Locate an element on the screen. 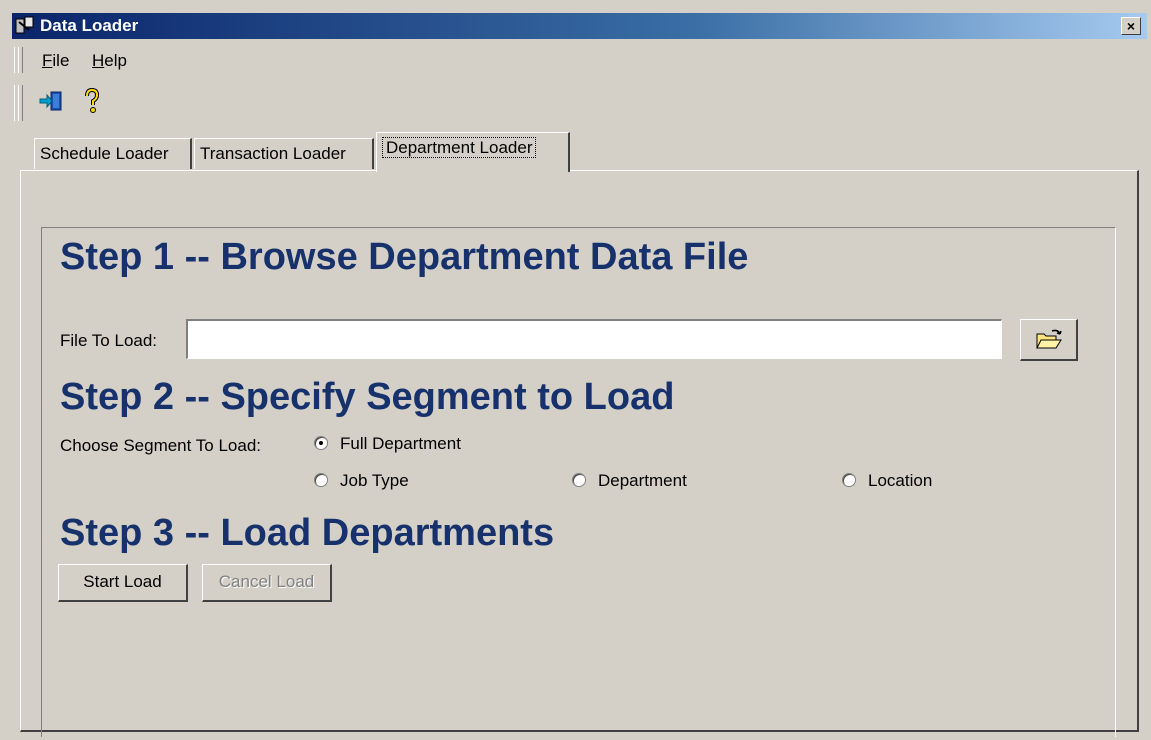 The width and height of the screenshot is (1151, 740). menu-help: Help is located at coordinates (109, 61).